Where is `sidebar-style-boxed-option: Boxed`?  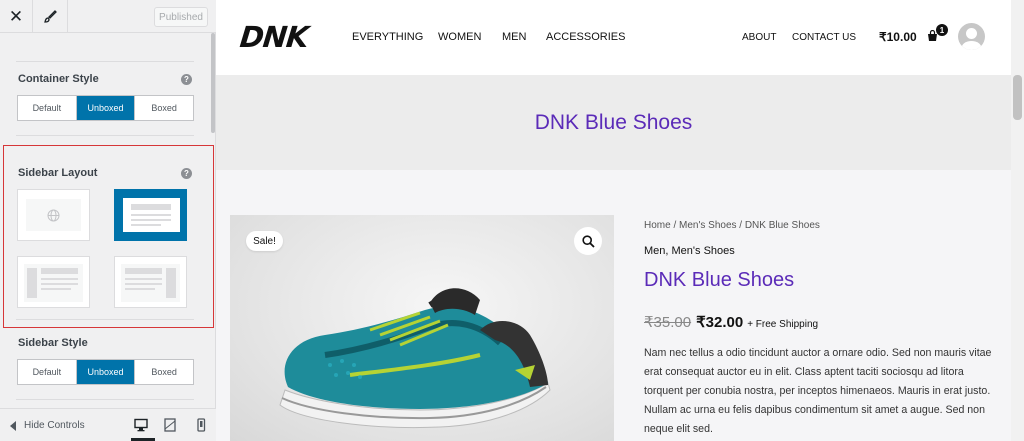
sidebar-style-boxed-option: Boxed is located at coordinates (164, 372).